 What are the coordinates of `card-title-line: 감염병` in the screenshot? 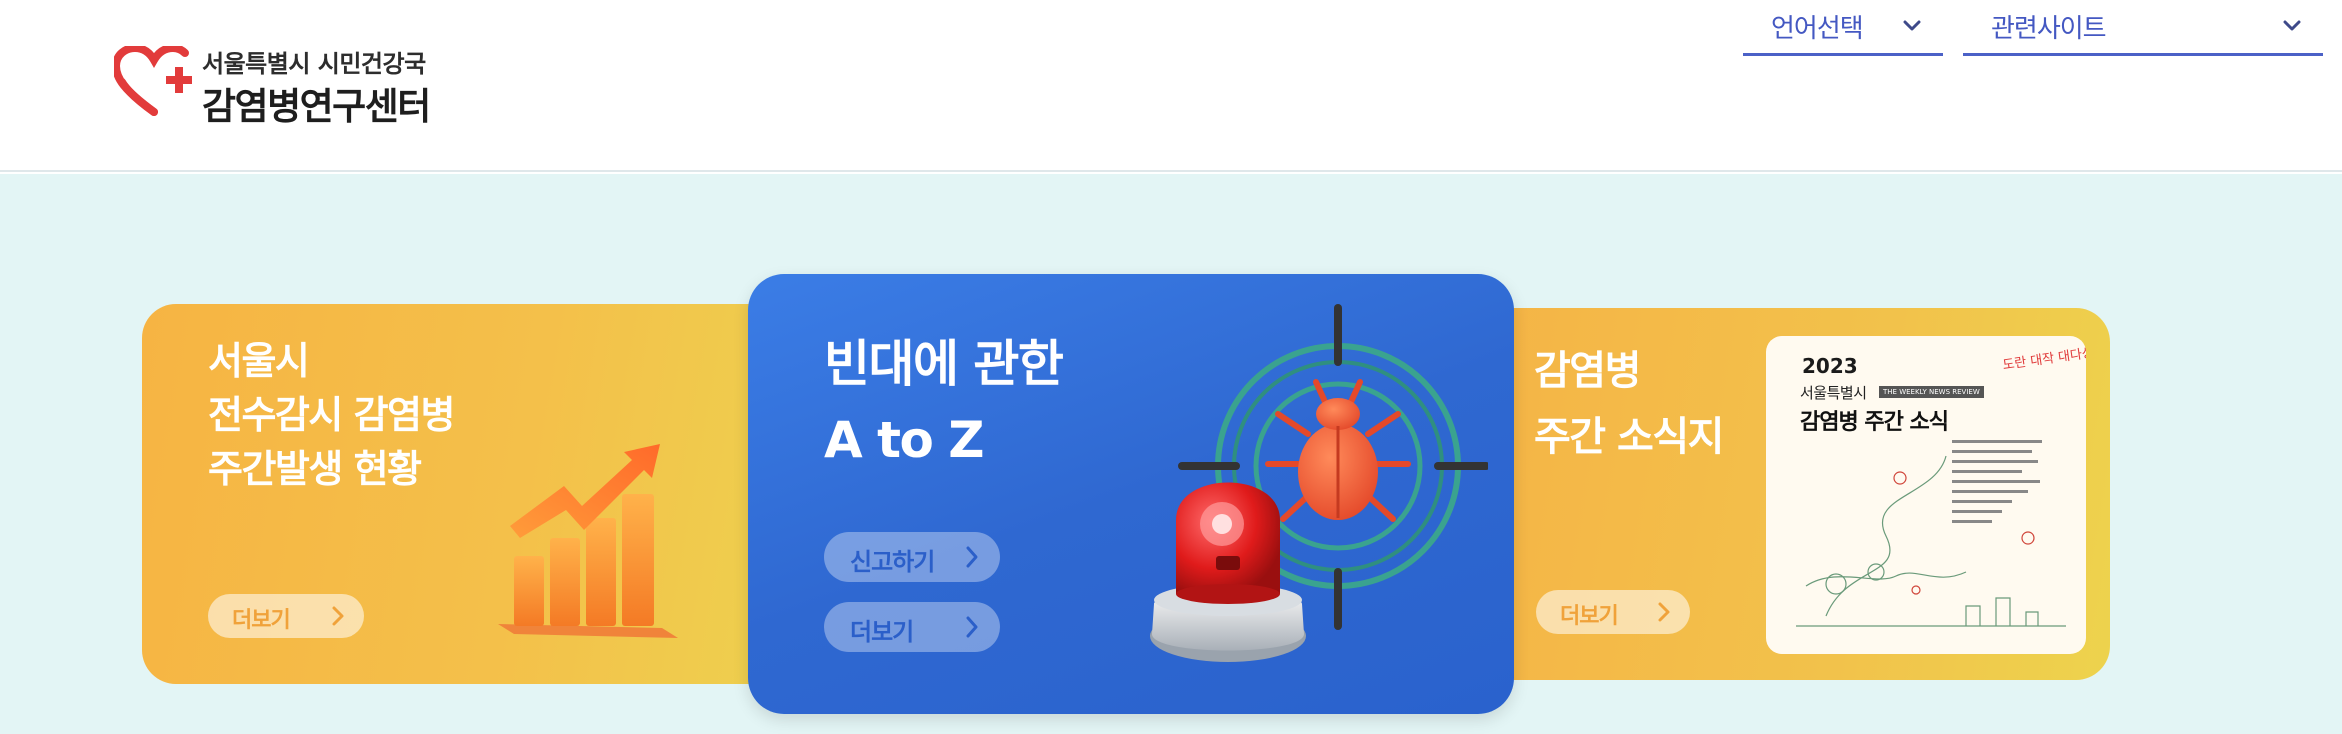 It's located at (1587, 371).